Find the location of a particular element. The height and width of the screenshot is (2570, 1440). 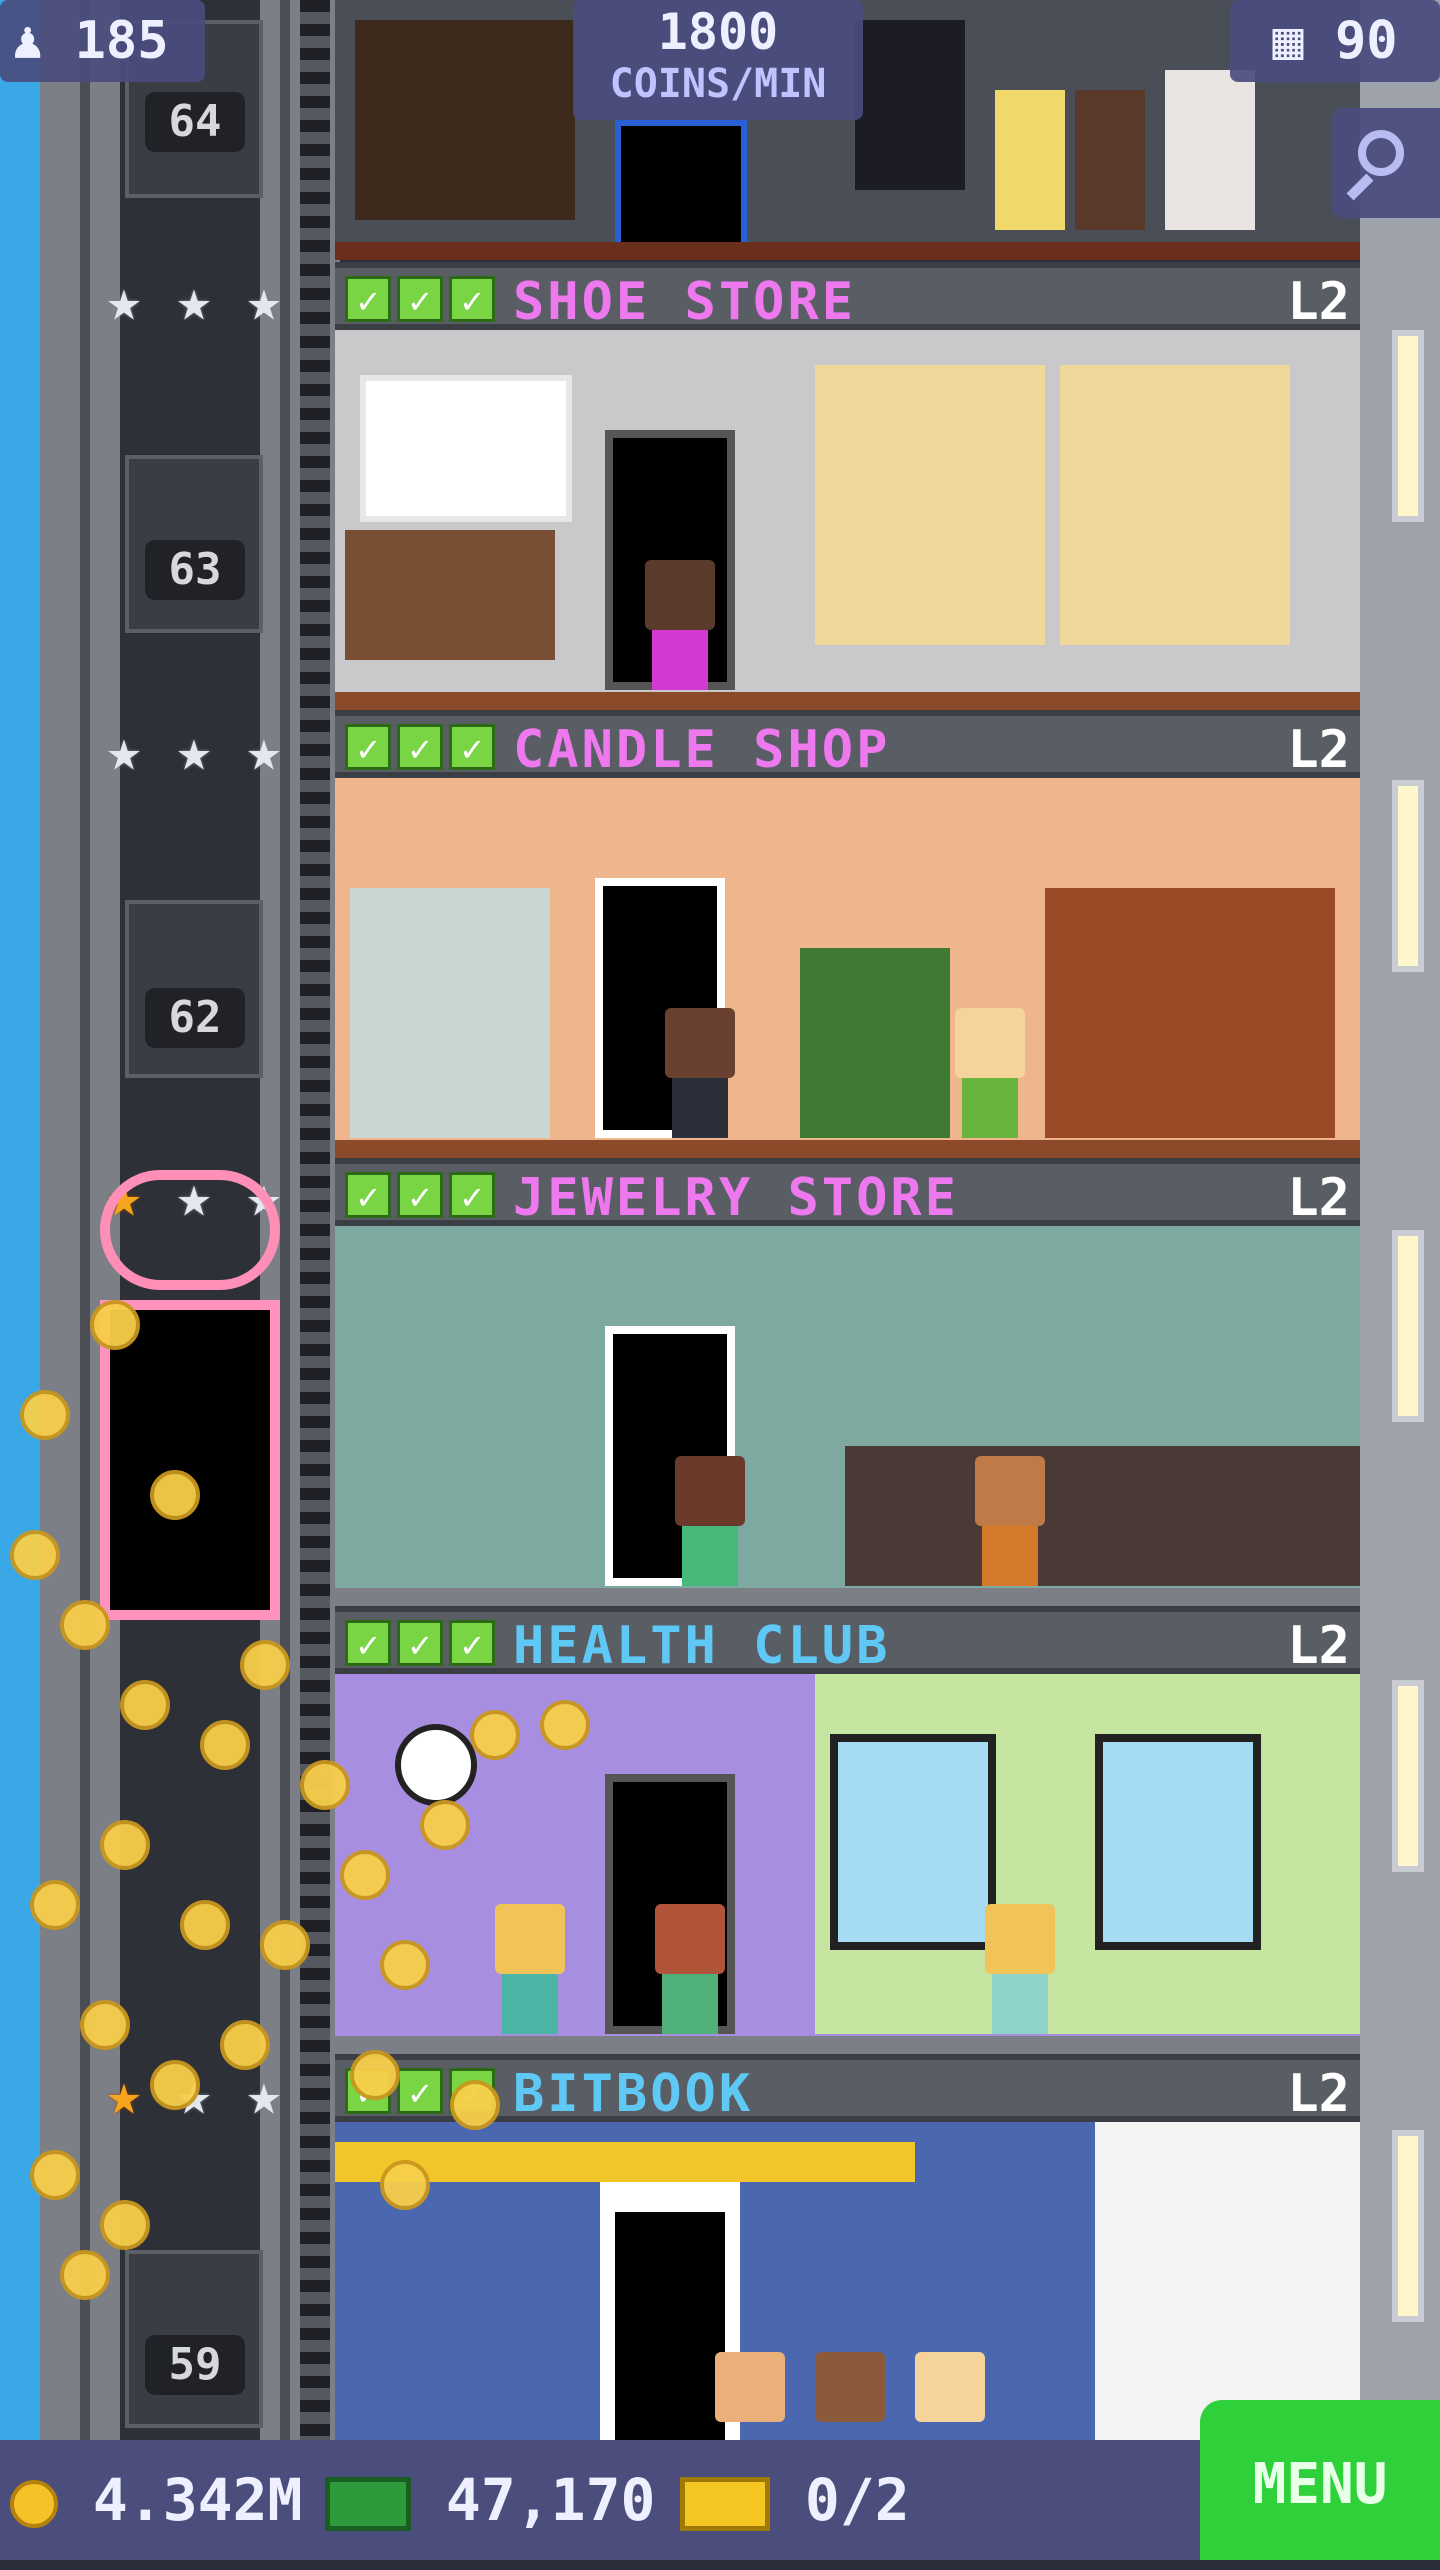

floor-checks: ✓ ✓ ✓ is located at coordinates (420, 1643).